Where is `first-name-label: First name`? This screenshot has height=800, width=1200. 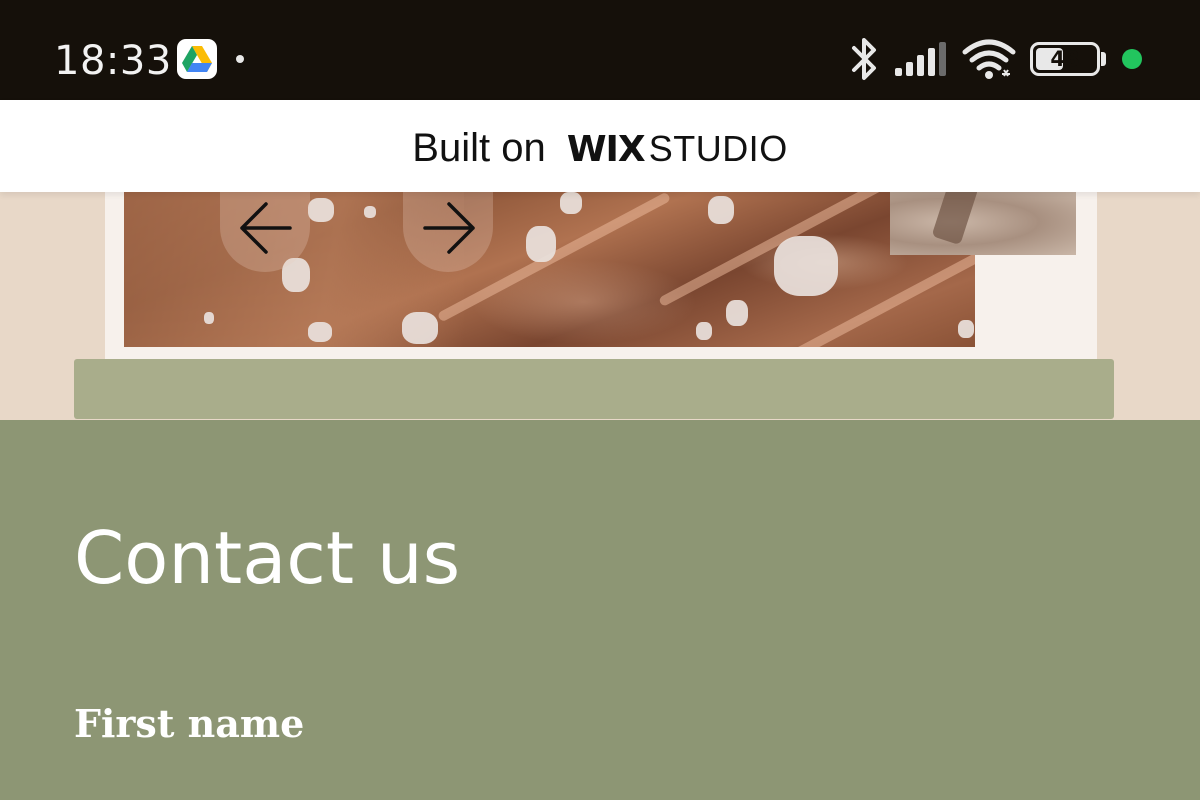
first-name-label: First name is located at coordinates (189, 723).